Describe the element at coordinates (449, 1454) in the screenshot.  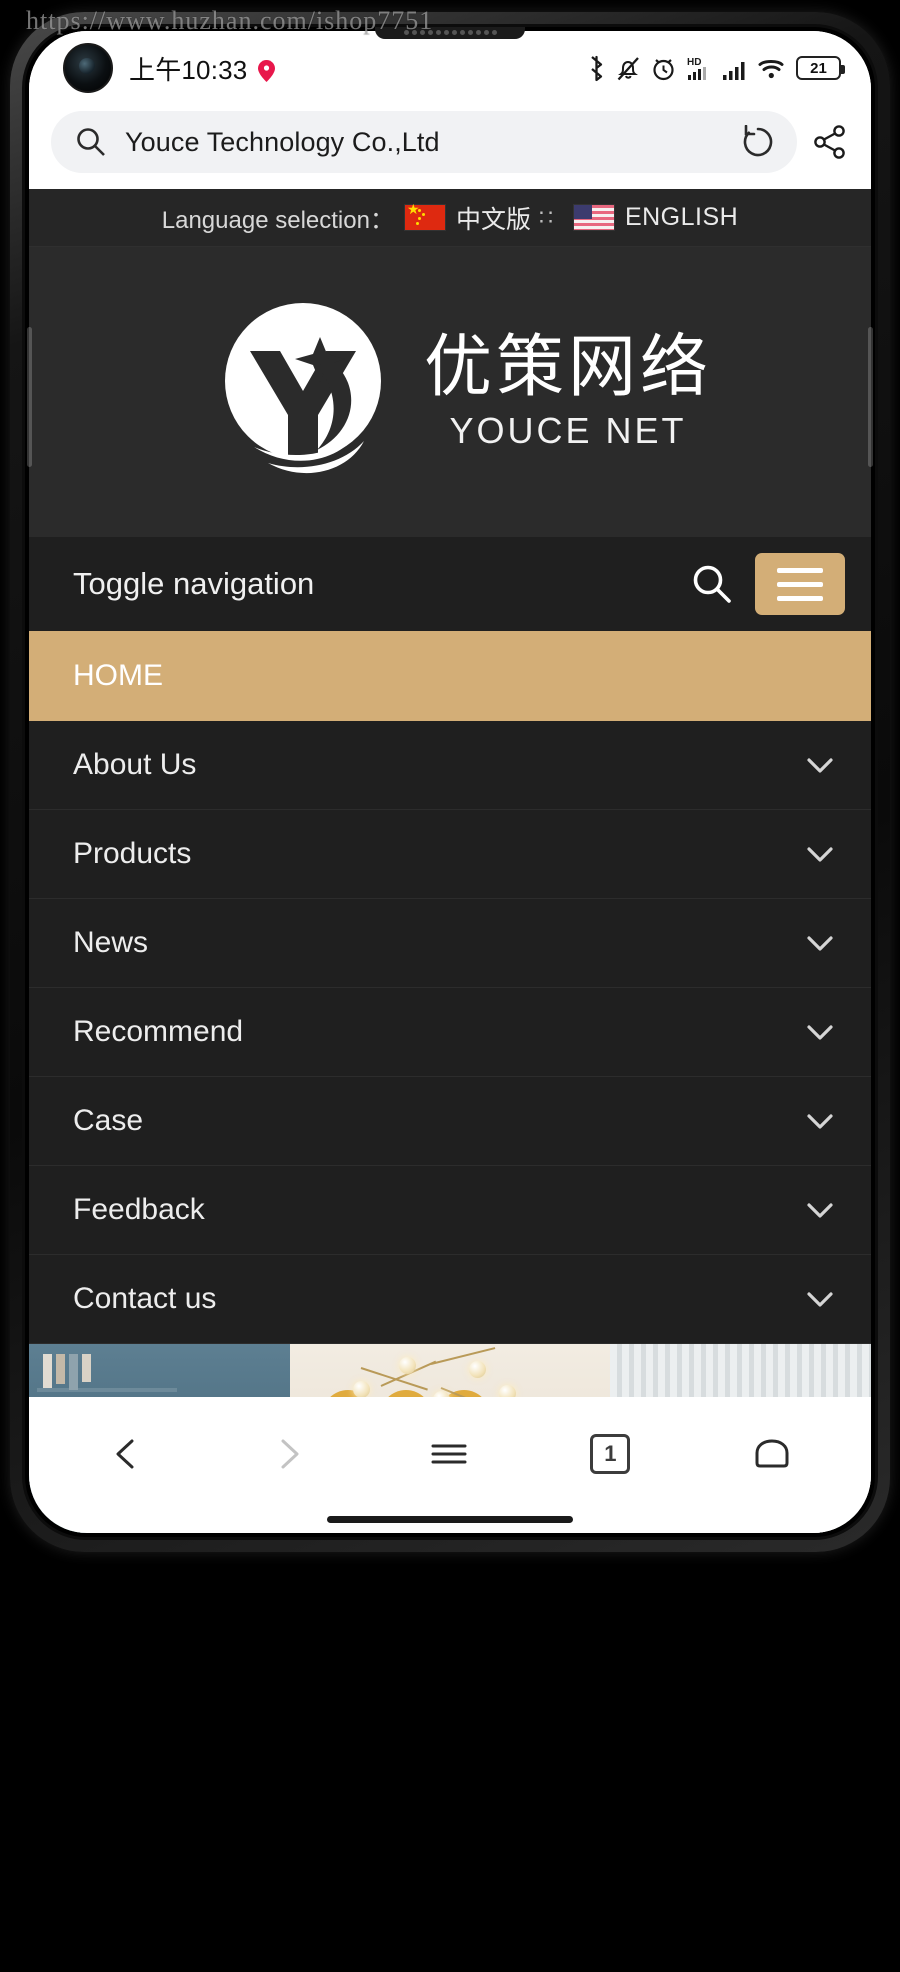
I see `hamburger-menu-icon` at that location.